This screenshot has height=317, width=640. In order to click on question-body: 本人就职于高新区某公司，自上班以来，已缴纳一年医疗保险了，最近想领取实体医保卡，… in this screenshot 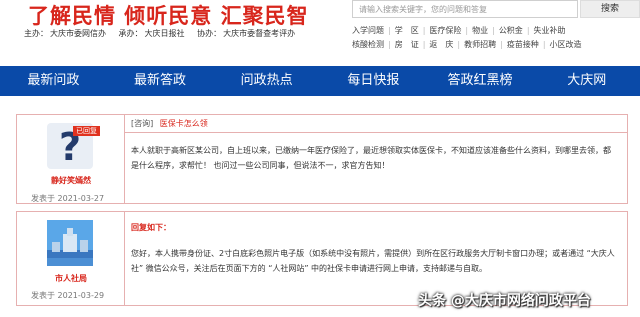, I will do `click(371, 158)`.